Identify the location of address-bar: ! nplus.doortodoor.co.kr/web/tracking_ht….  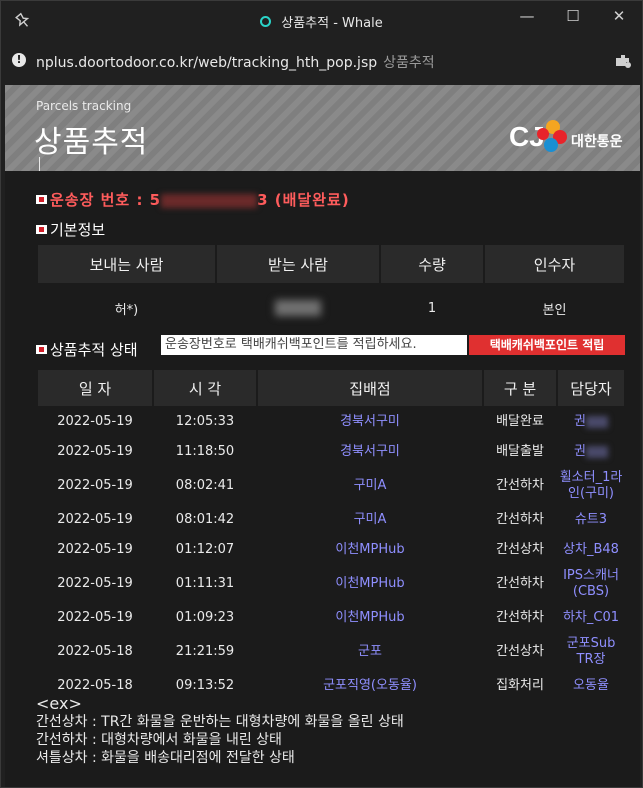
(321, 61).